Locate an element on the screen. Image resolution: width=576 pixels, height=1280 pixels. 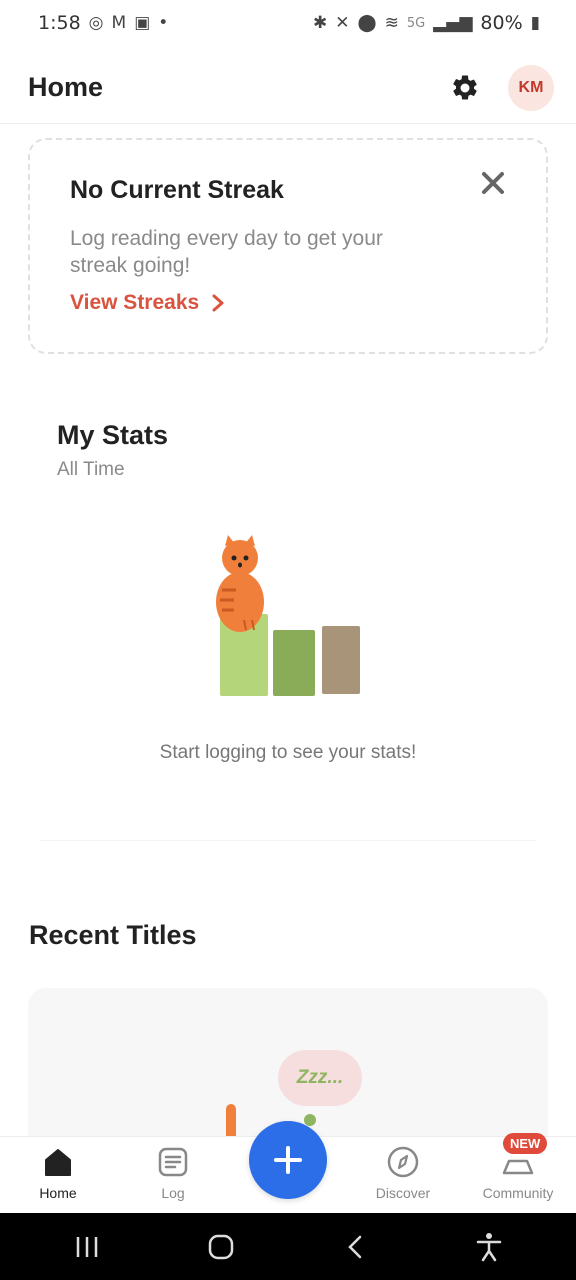
mute-icon: ✕ is located at coordinates (342, 22).